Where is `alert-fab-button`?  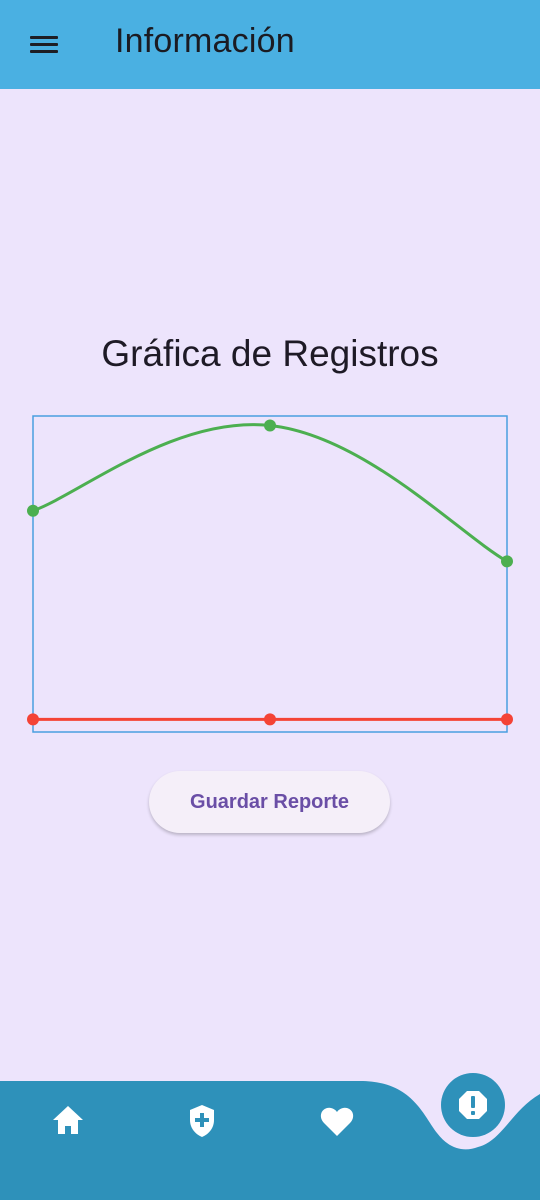
alert-fab-button is located at coordinates (473, 1105).